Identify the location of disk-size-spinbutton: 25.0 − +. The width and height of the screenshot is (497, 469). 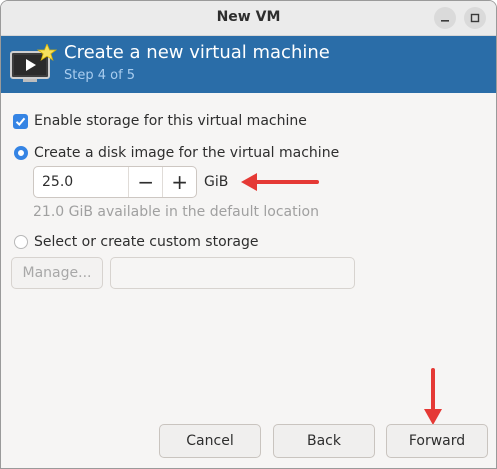
(115, 182).